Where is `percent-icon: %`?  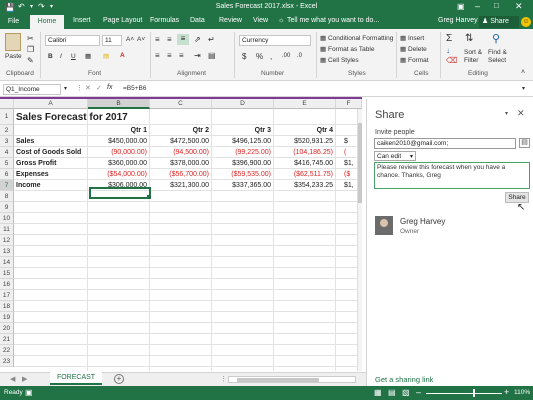 percent-icon: % is located at coordinates (259, 56).